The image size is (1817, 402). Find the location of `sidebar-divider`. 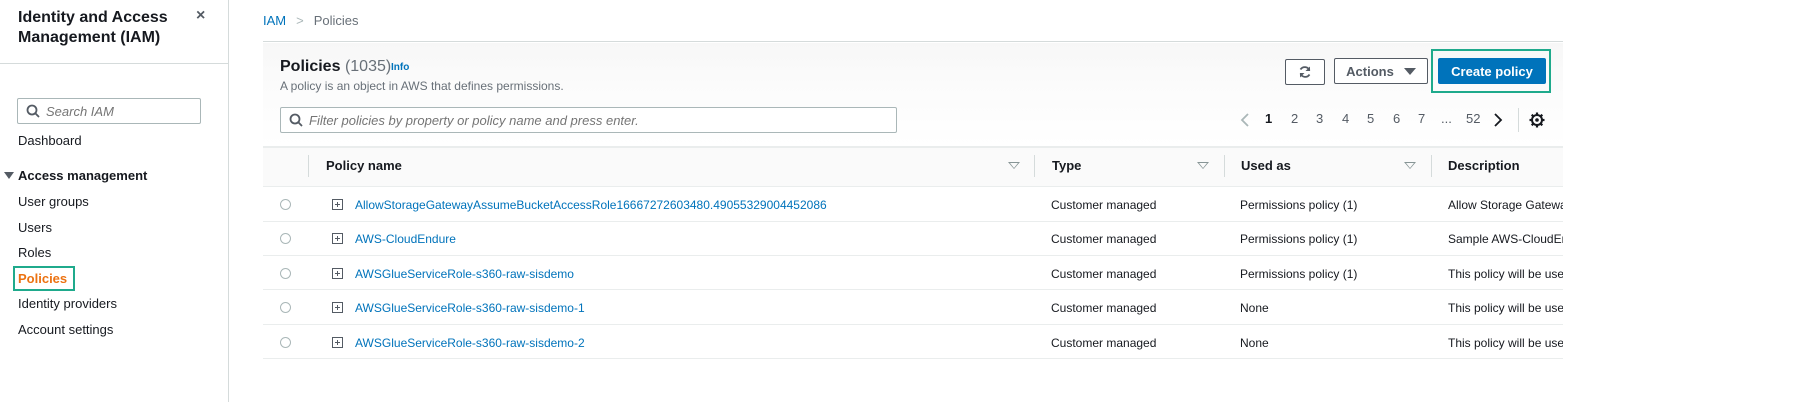

sidebar-divider is located at coordinates (114, 63).